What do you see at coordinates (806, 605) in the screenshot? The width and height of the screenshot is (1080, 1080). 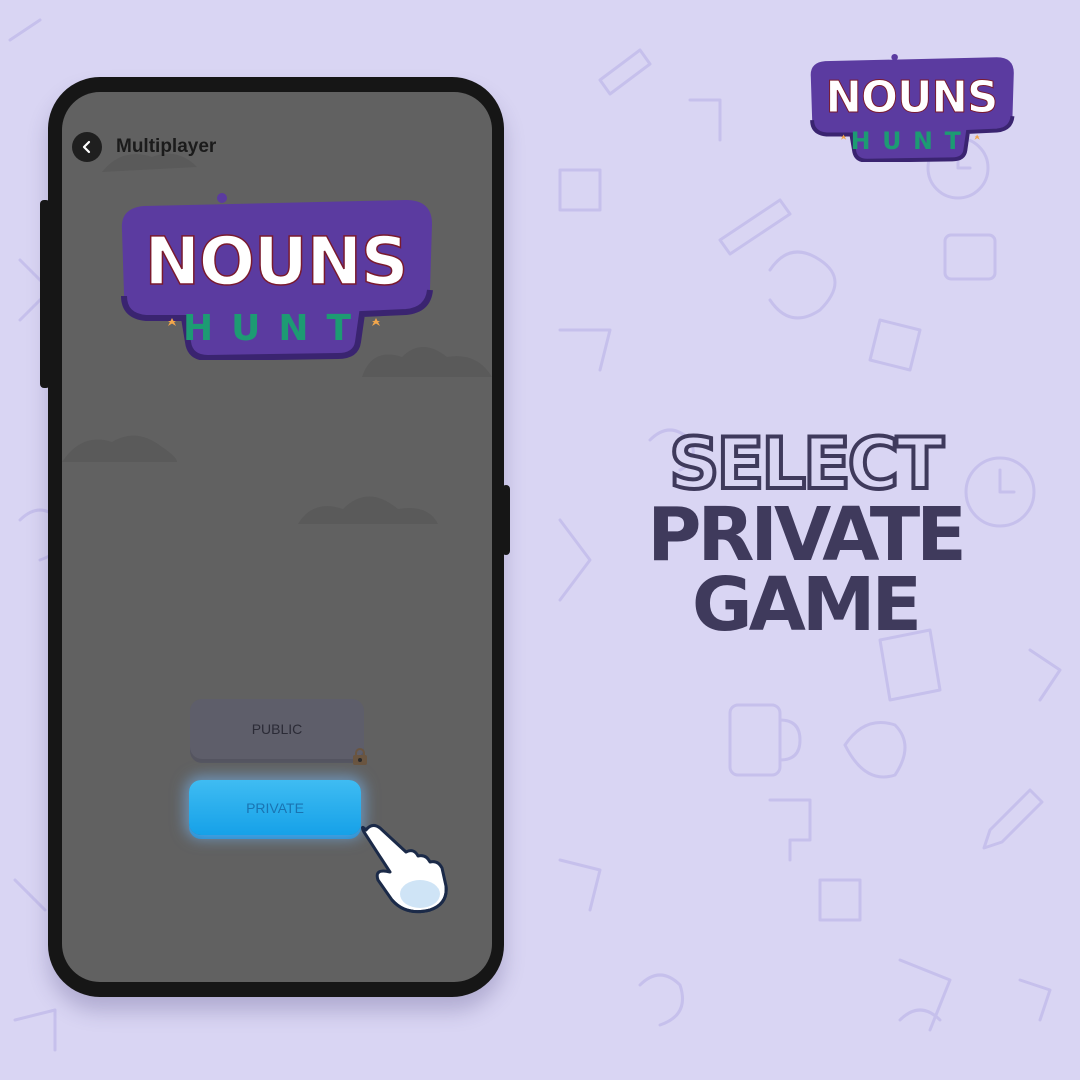 I see `headline-line3: GAME` at bounding box center [806, 605].